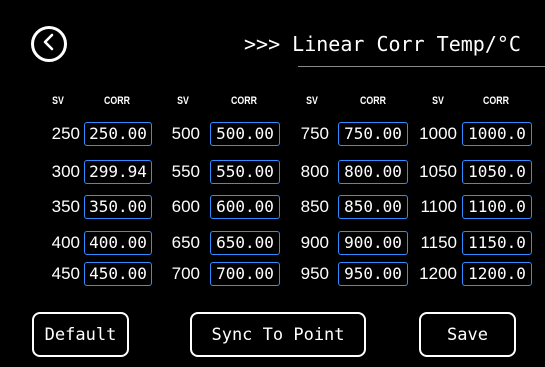 The width and height of the screenshot is (545, 367). Describe the element at coordinates (314, 273) in the screenshot. I see `sv-value: 950` at that location.